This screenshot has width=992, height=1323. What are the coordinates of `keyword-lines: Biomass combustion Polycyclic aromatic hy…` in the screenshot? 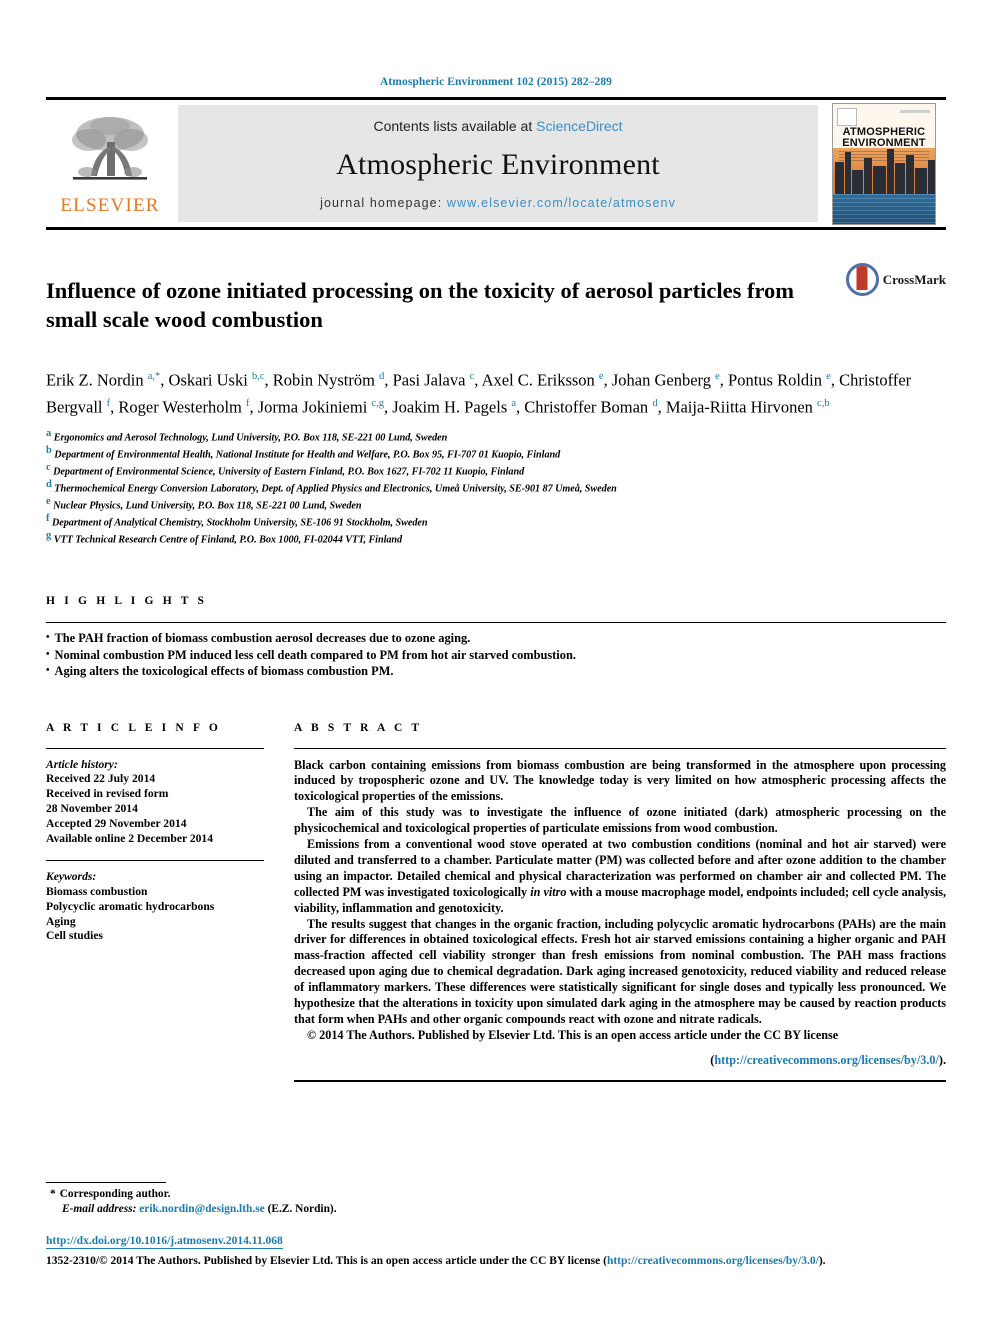 It's located at (155, 914).